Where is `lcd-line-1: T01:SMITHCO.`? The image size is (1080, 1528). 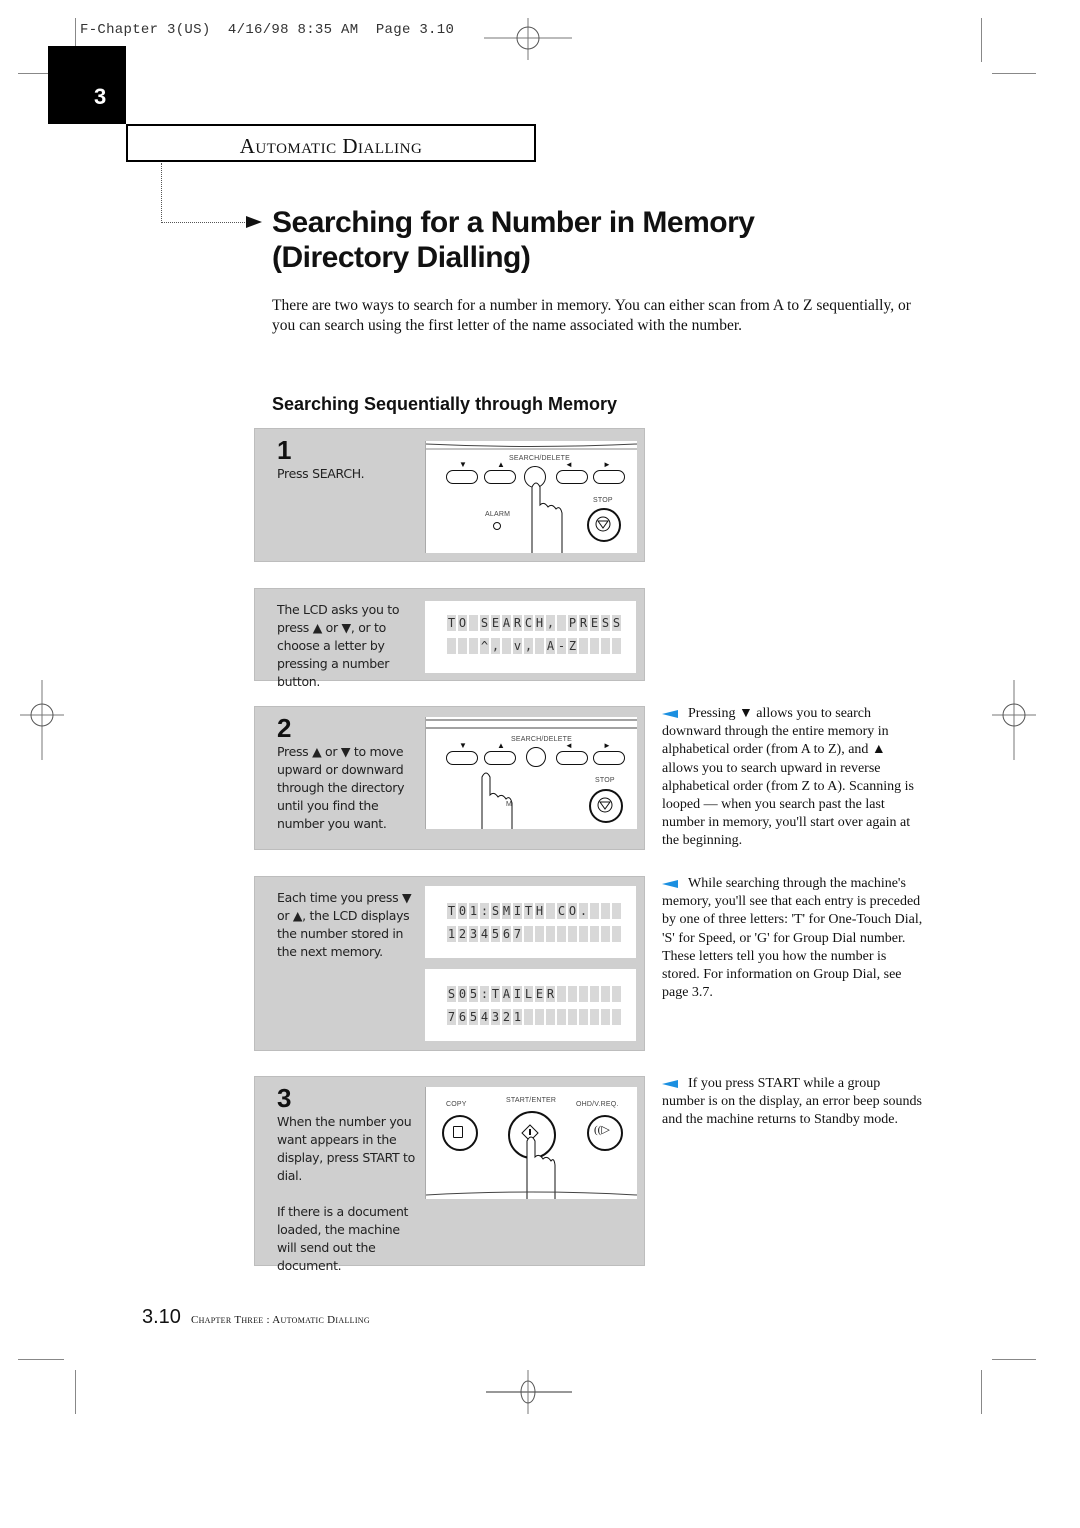
lcd-line-1: T01:SMITHCO. is located at coordinates (534, 911).